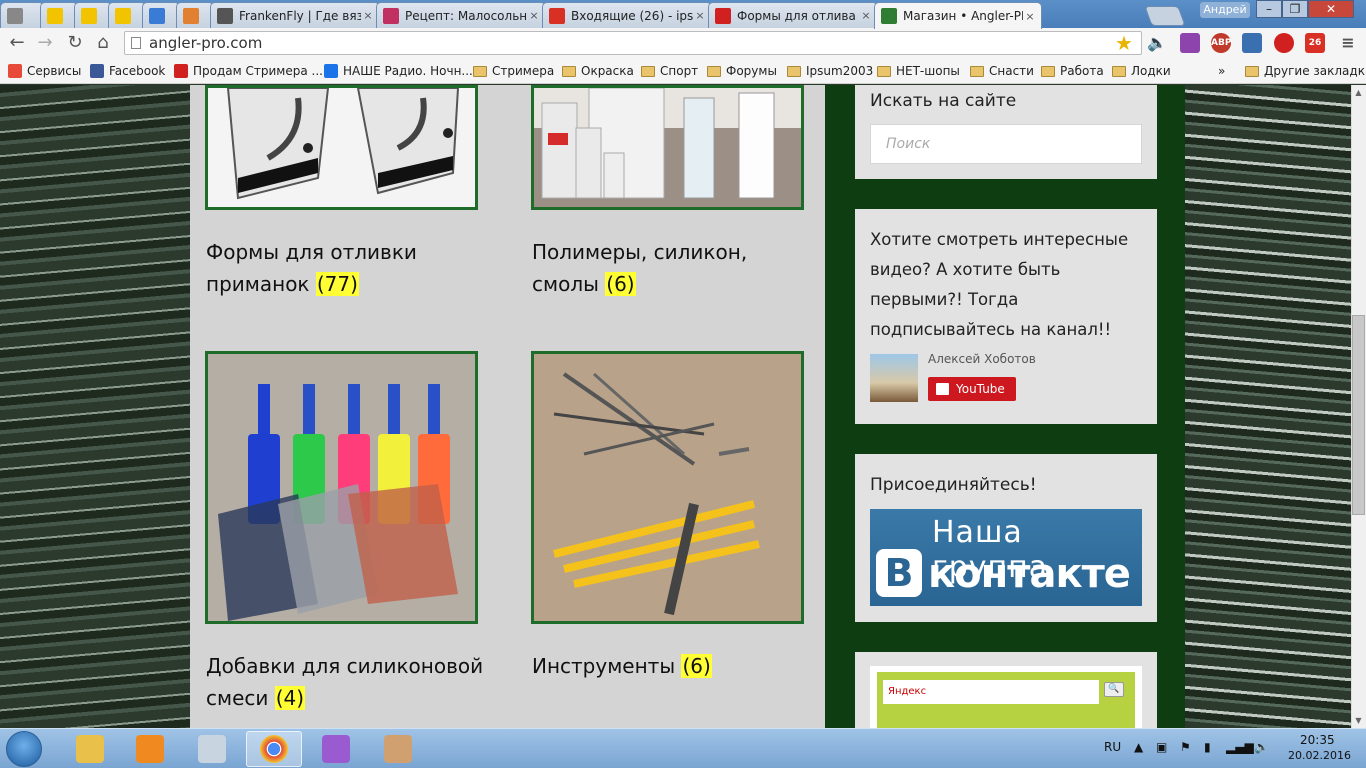 This screenshot has width=1366, height=768. Describe the element at coordinates (639, 268) in the screenshot. I see `category-title-polymers: Полимеры, силикон, смолы (6)` at that location.